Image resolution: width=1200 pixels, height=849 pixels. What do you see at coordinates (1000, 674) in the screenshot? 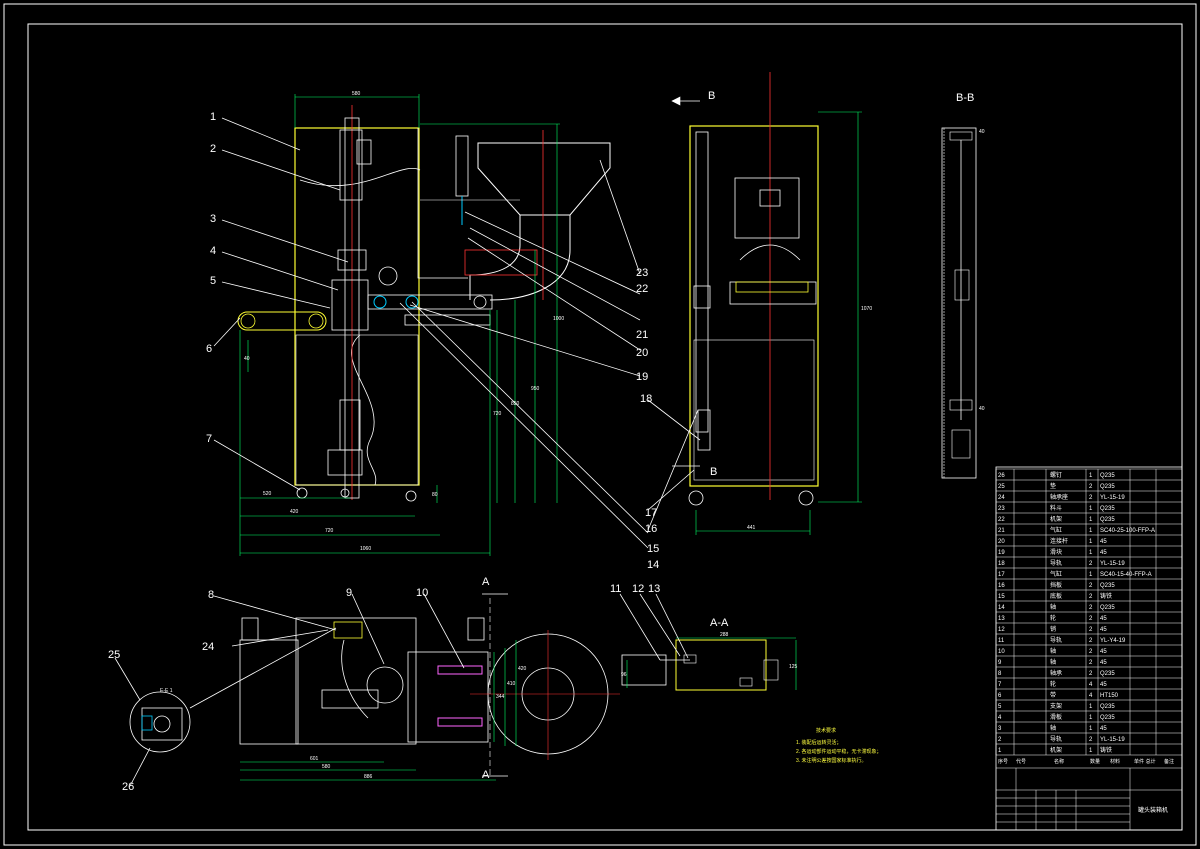
I see `bom-row-8-no: 8` at bounding box center [1000, 674].